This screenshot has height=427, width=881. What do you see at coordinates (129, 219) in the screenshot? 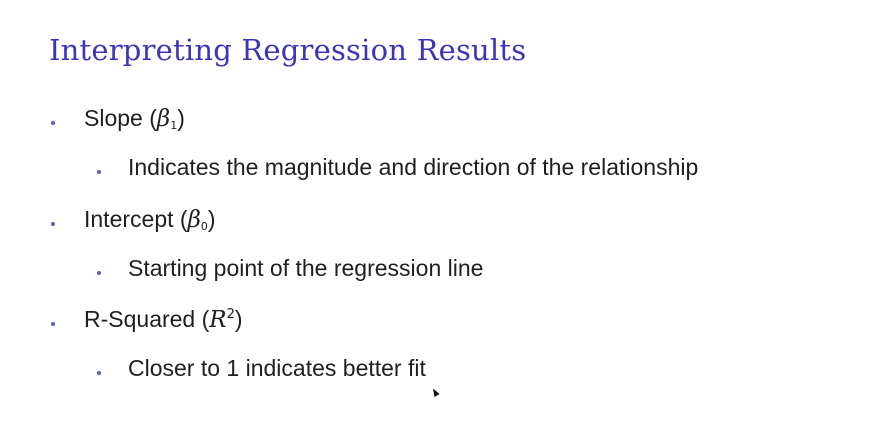
I see `item-label: Intercept` at bounding box center [129, 219].